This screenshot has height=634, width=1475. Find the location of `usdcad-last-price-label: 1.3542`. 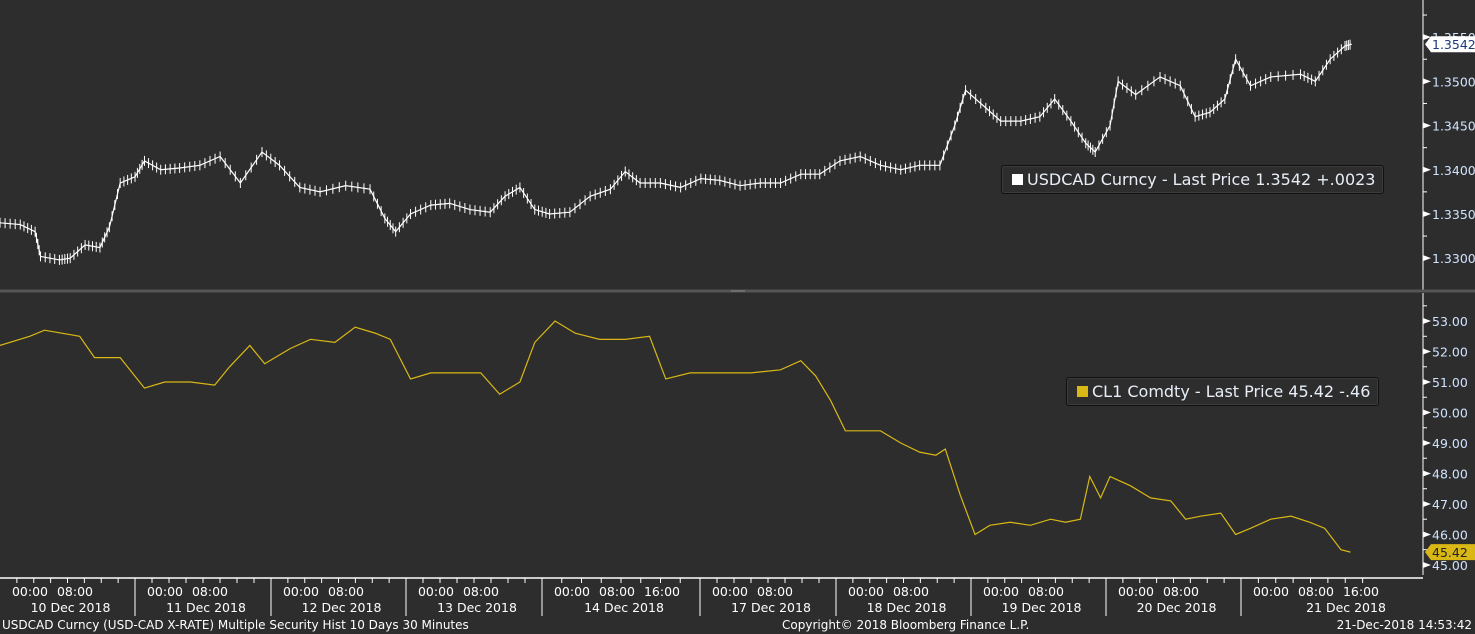

usdcad-last-price-label: 1.3542 is located at coordinates (1453, 44).